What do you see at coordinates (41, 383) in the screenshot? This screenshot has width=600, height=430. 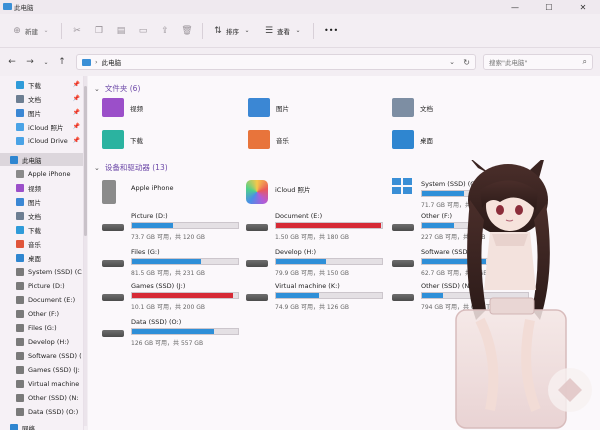 I see `sidebar-item: Virtual machine` at bounding box center [41, 383].